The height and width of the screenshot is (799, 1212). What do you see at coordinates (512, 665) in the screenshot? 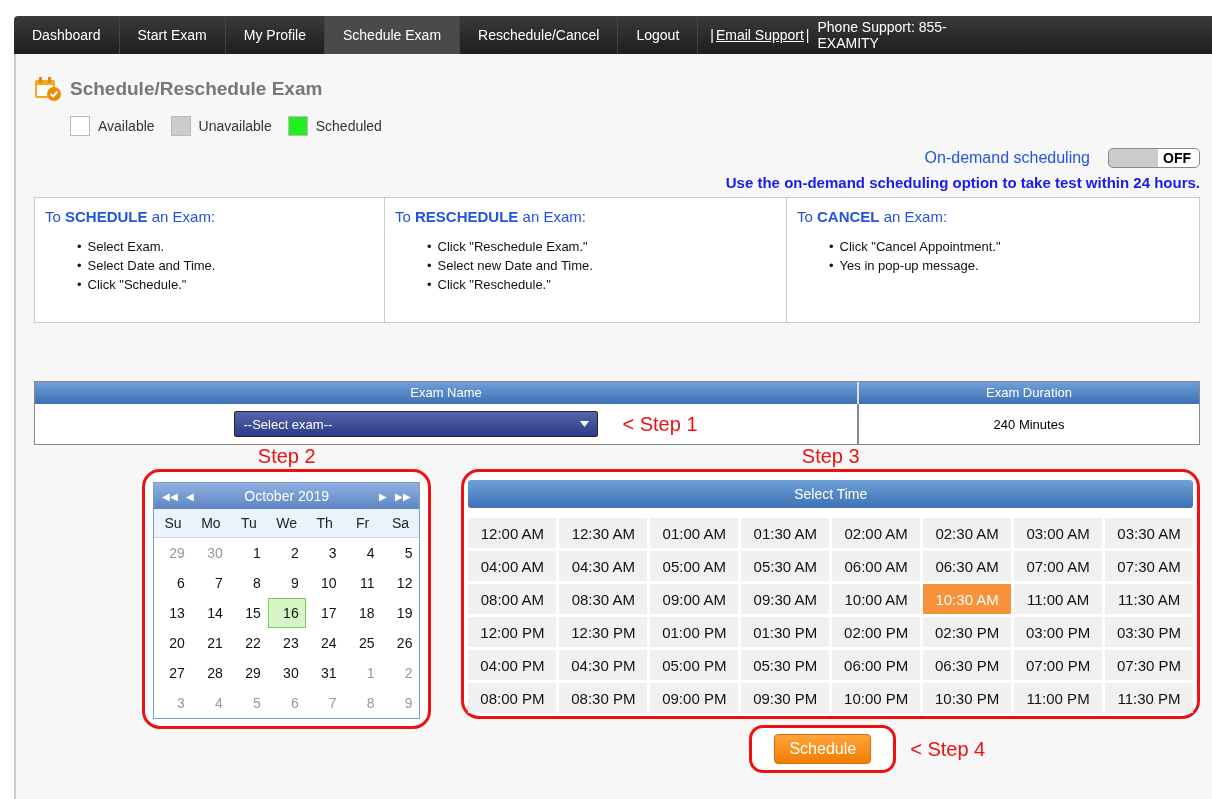
I see `time-slot: 04:00 PM` at bounding box center [512, 665].